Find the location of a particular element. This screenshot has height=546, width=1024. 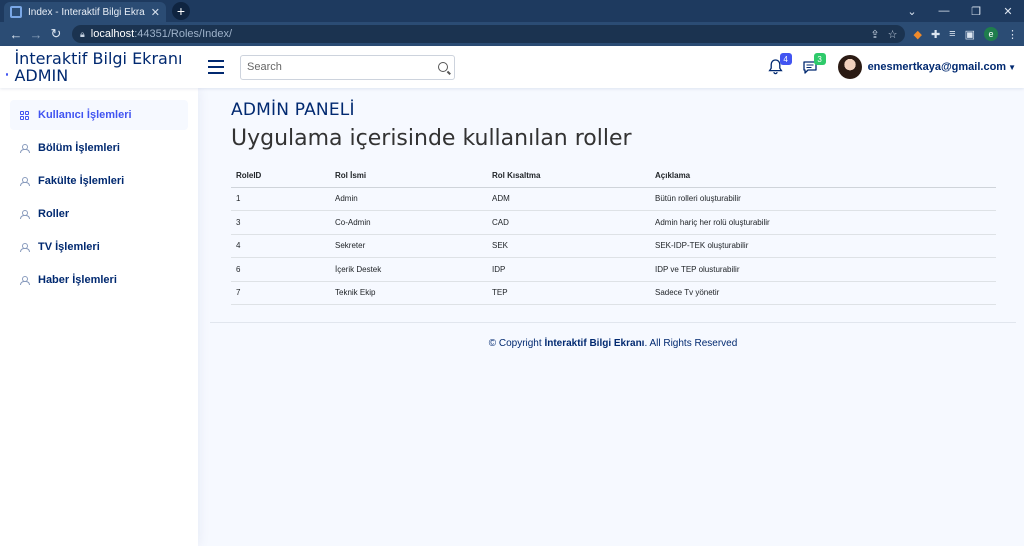

table-cell: CAD is located at coordinates (568, 222).